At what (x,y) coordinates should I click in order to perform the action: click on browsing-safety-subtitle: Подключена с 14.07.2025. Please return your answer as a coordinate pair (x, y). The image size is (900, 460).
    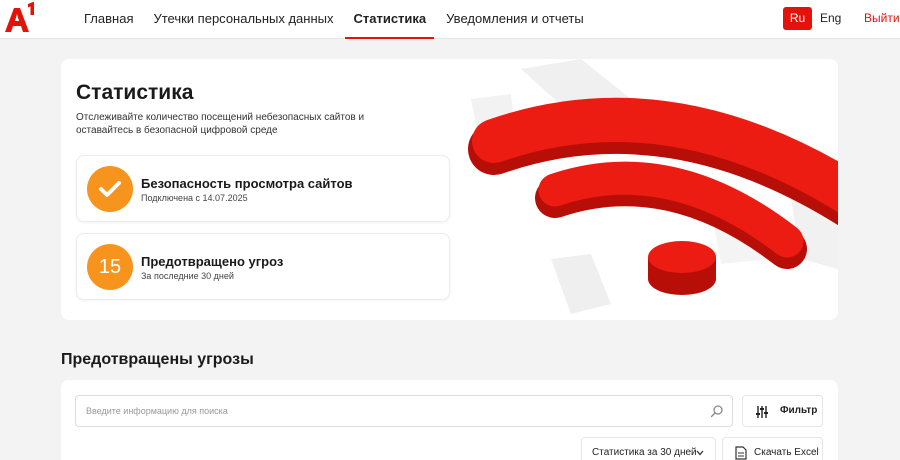
    Looking at the image, I should click on (194, 198).